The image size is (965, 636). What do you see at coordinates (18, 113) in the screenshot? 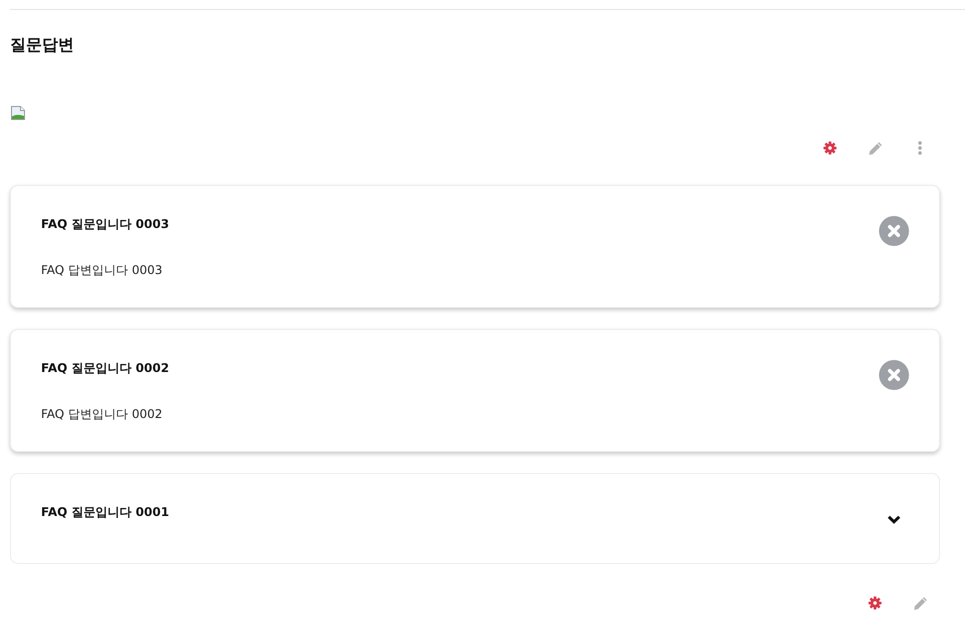
I see `broken-image-icon` at bounding box center [18, 113].